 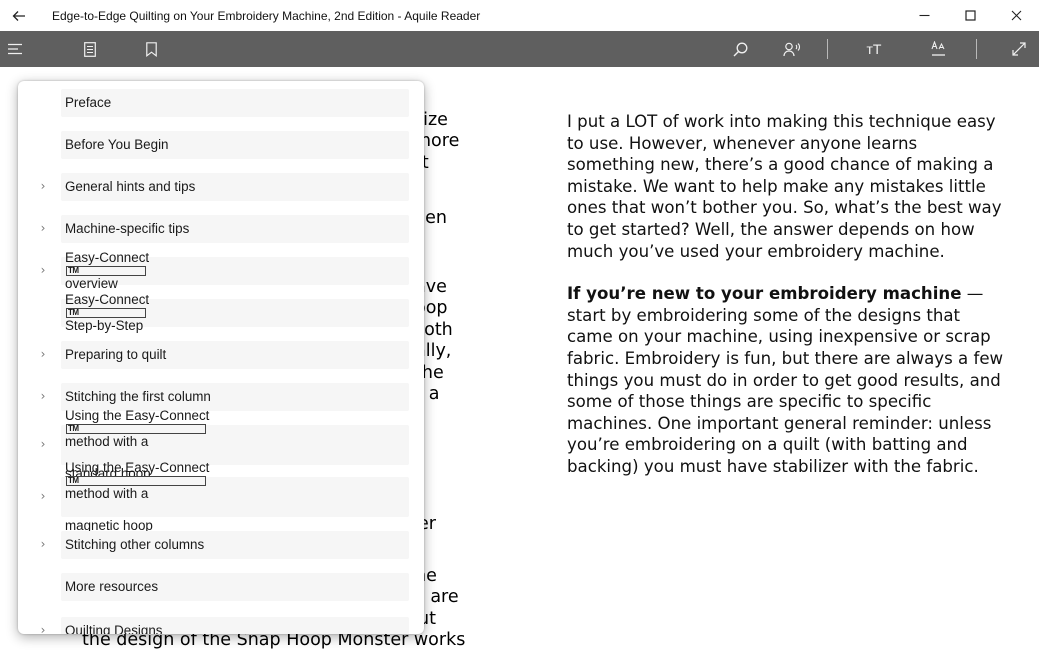 I want to click on close-button, so click(x=1016, y=15).